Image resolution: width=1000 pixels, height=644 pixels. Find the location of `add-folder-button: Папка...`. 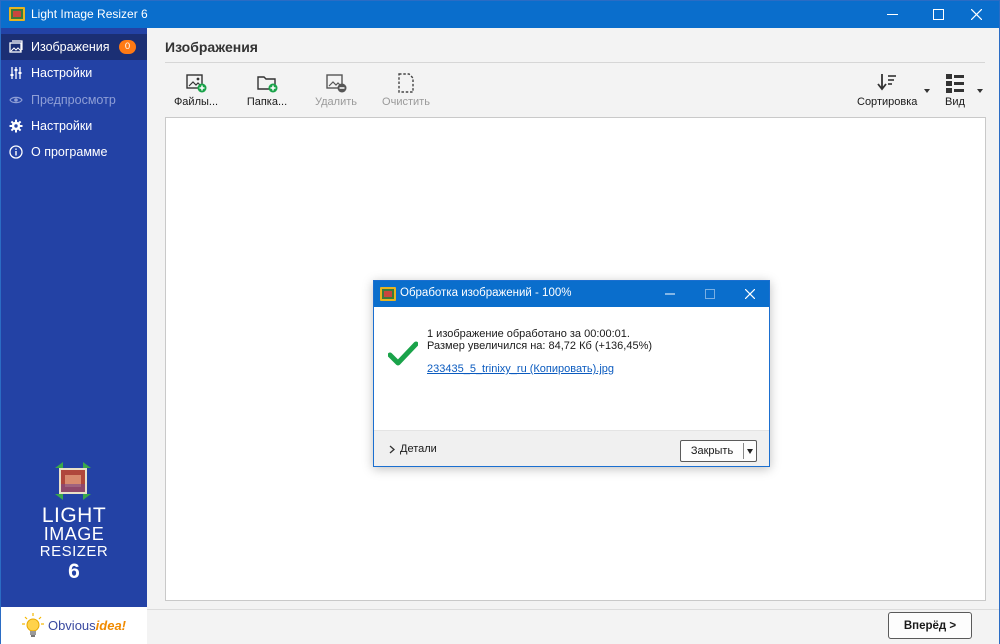

add-folder-button: Папка... is located at coordinates (267, 92).